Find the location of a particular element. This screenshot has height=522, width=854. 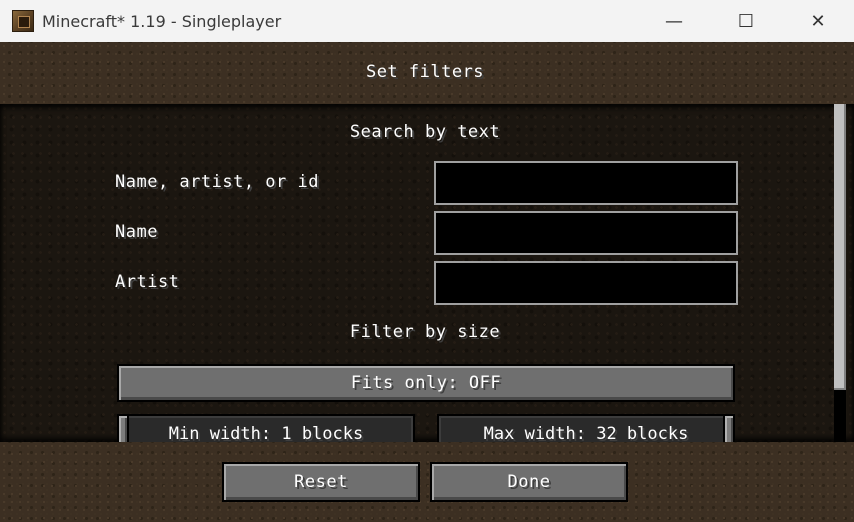

window-controls: — ☐ ✕ is located at coordinates (746, 21).